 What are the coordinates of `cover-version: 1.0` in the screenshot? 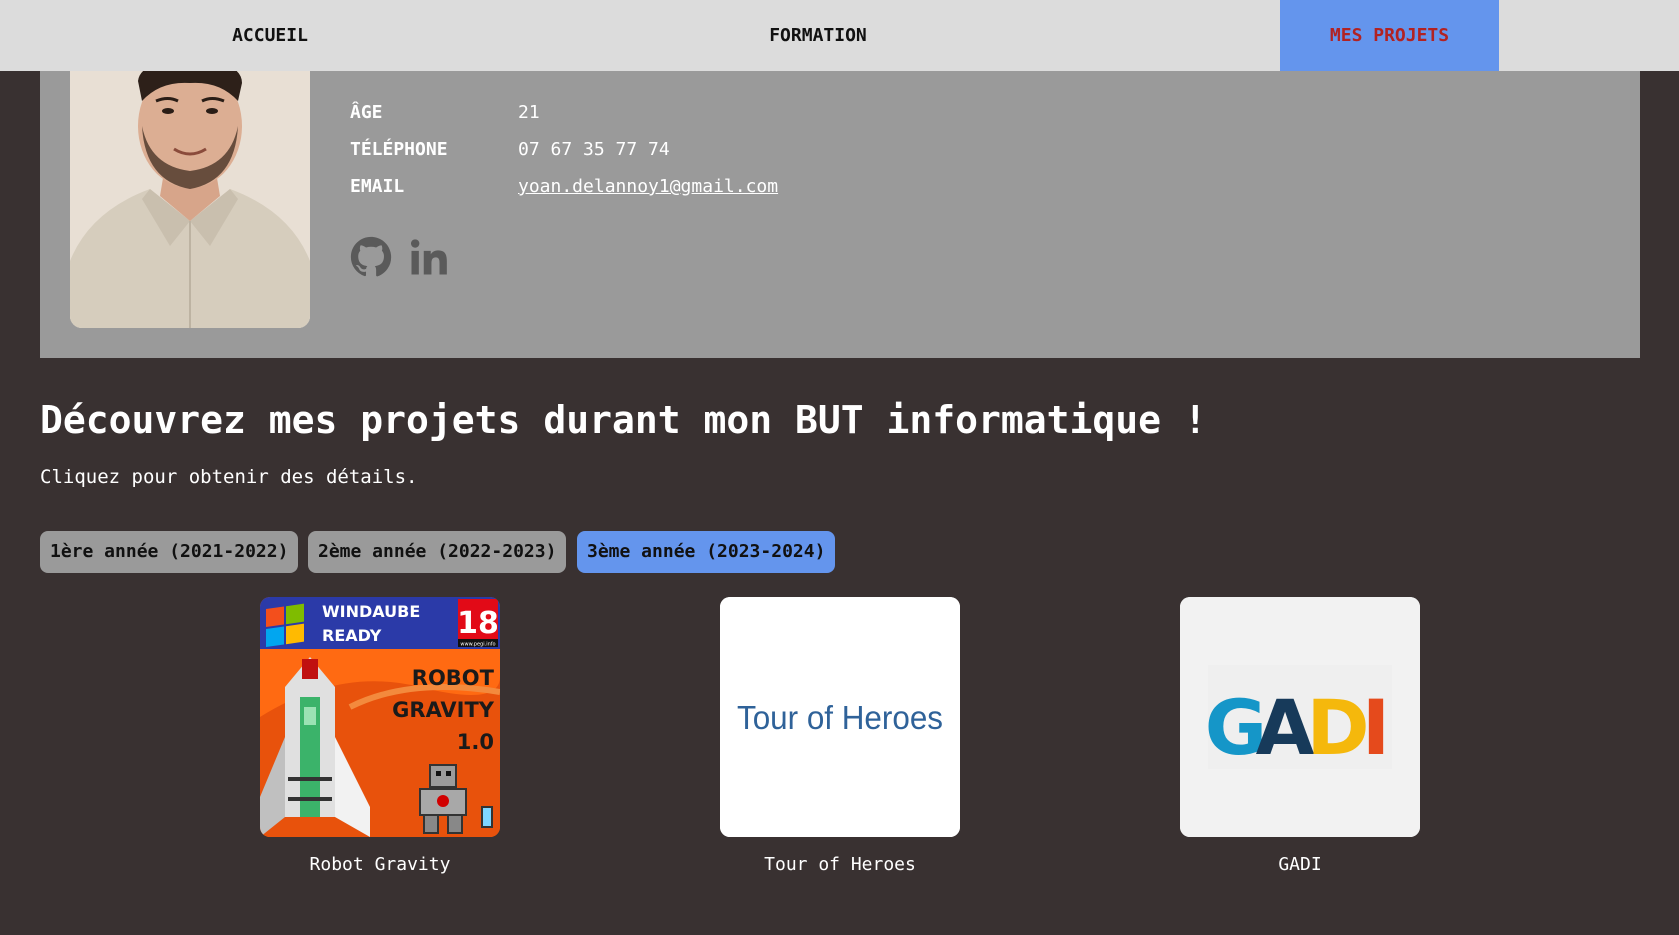 It's located at (475, 742).